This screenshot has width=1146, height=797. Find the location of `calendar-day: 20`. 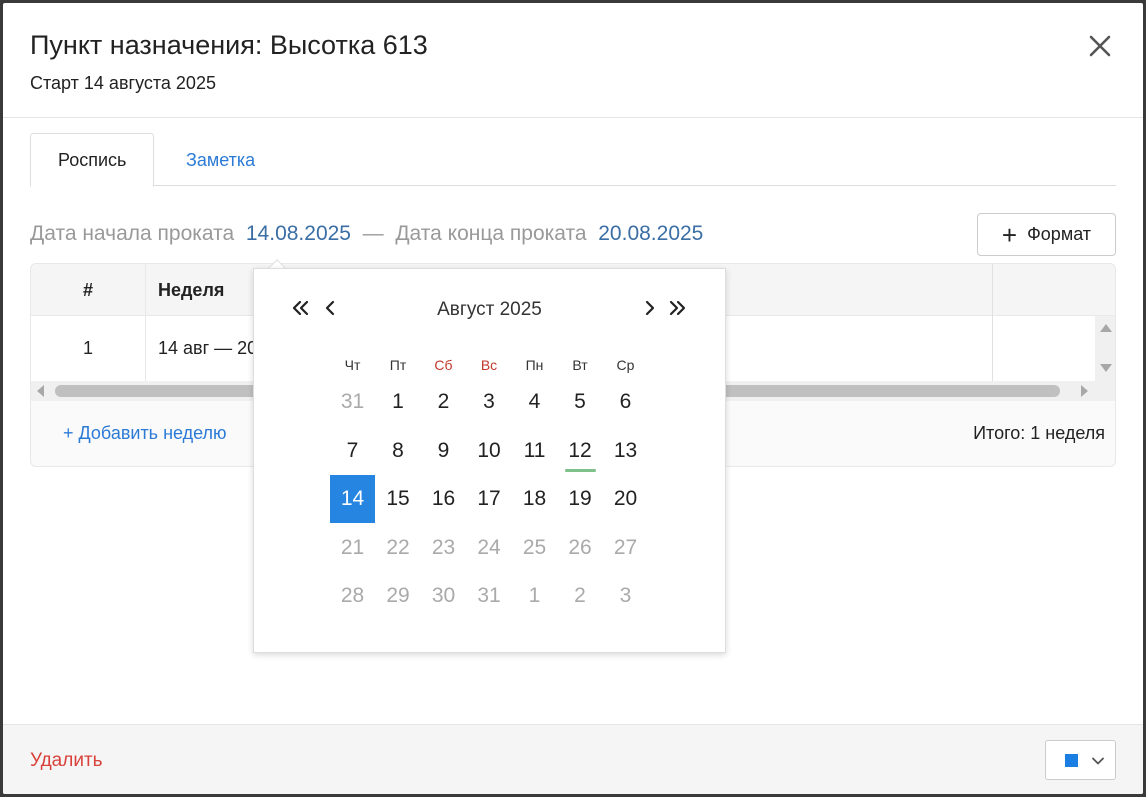

calendar-day: 20 is located at coordinates (625, 499).